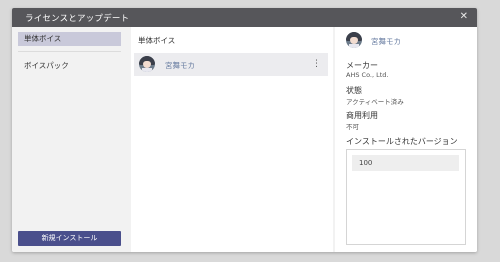 The height and width of the screenshot is (262, 500). Describe the element at coordinates (406, 197) in the screenshot. I see `installed-versions-list: 100` at that location.